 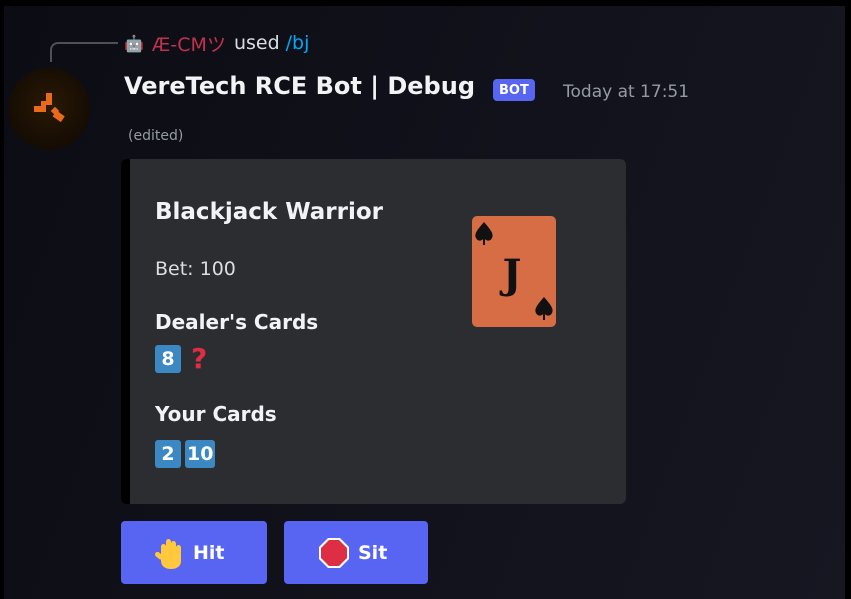 I want to click on message-author: VereTech RCE Bot | Debug, so click(x=299, y=86).